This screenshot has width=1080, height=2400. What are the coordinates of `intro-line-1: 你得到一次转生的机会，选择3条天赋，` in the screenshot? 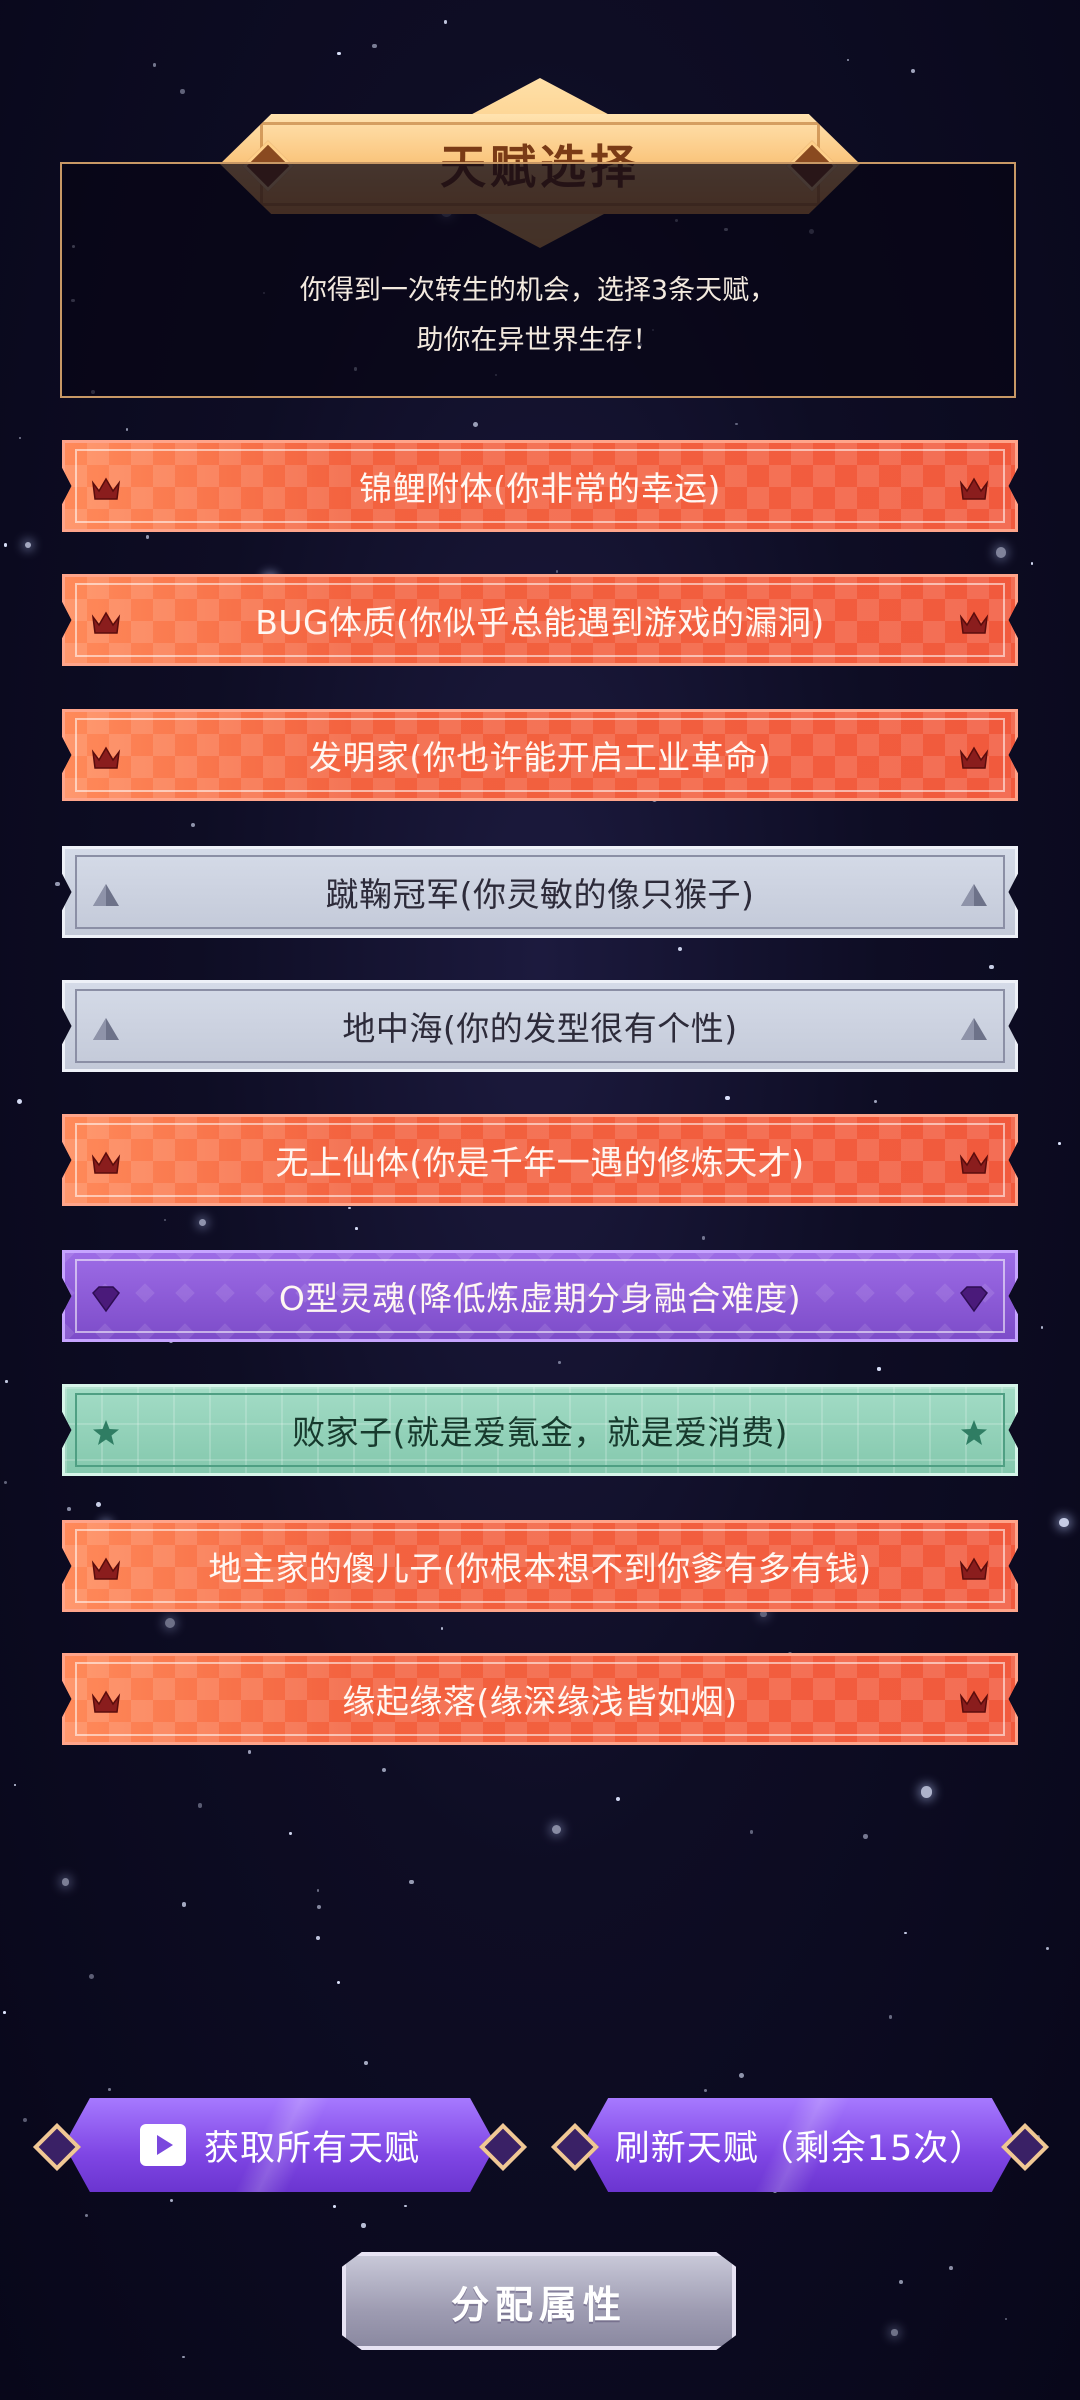 It's located at (538, 290).